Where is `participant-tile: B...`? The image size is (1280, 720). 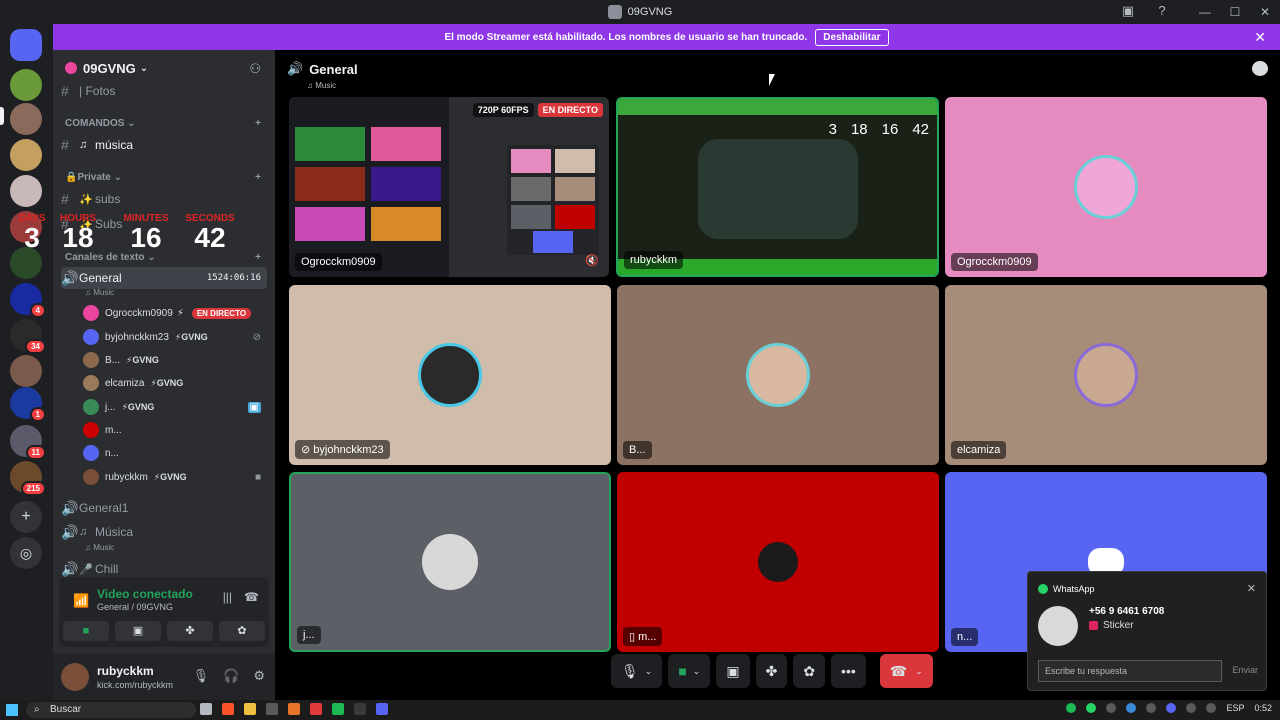
participant-tile: B... is located at coordinates (778, 375).